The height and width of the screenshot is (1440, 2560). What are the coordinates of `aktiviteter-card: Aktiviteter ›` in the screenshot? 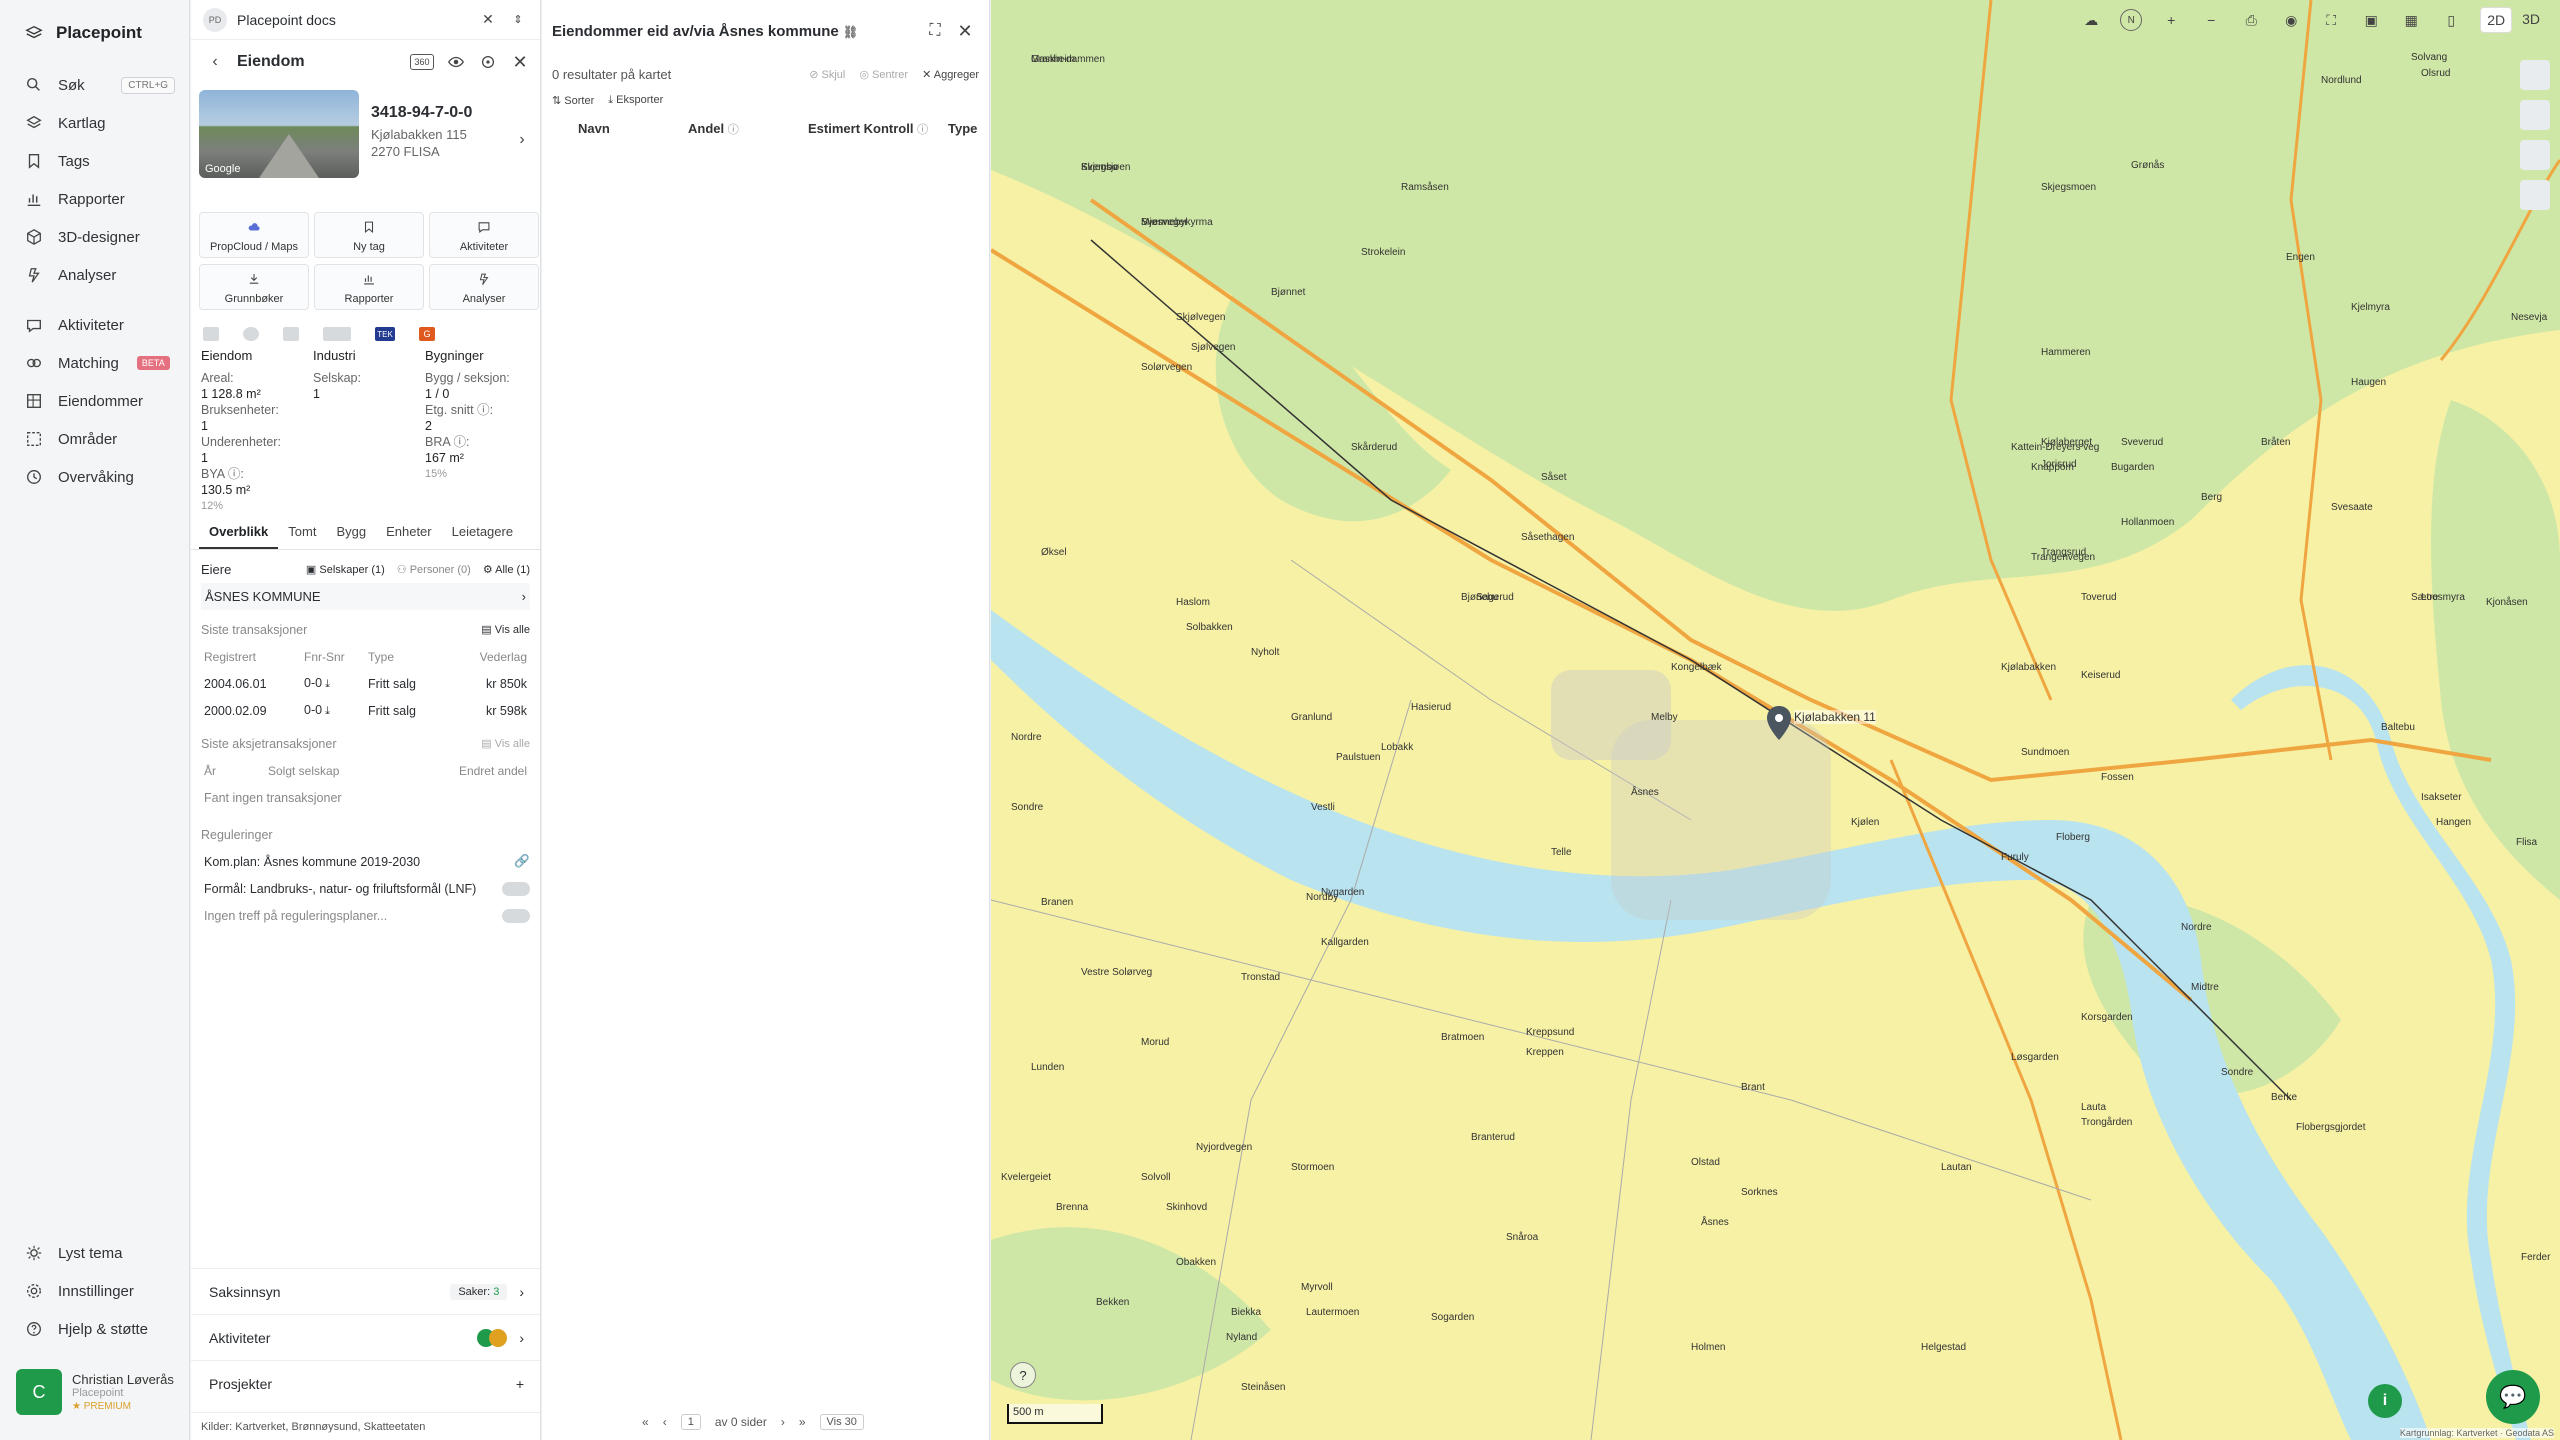 It's located at (365, 1337).